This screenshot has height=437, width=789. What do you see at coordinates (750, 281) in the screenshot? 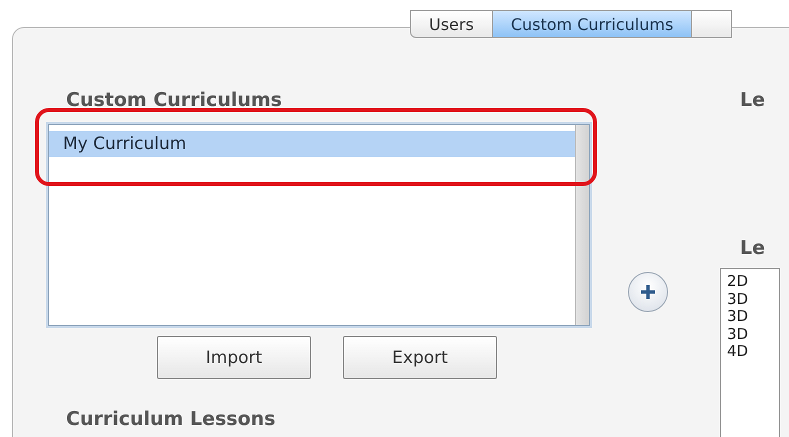
I see `list-item: 2D` at bounding box center [750, 281].